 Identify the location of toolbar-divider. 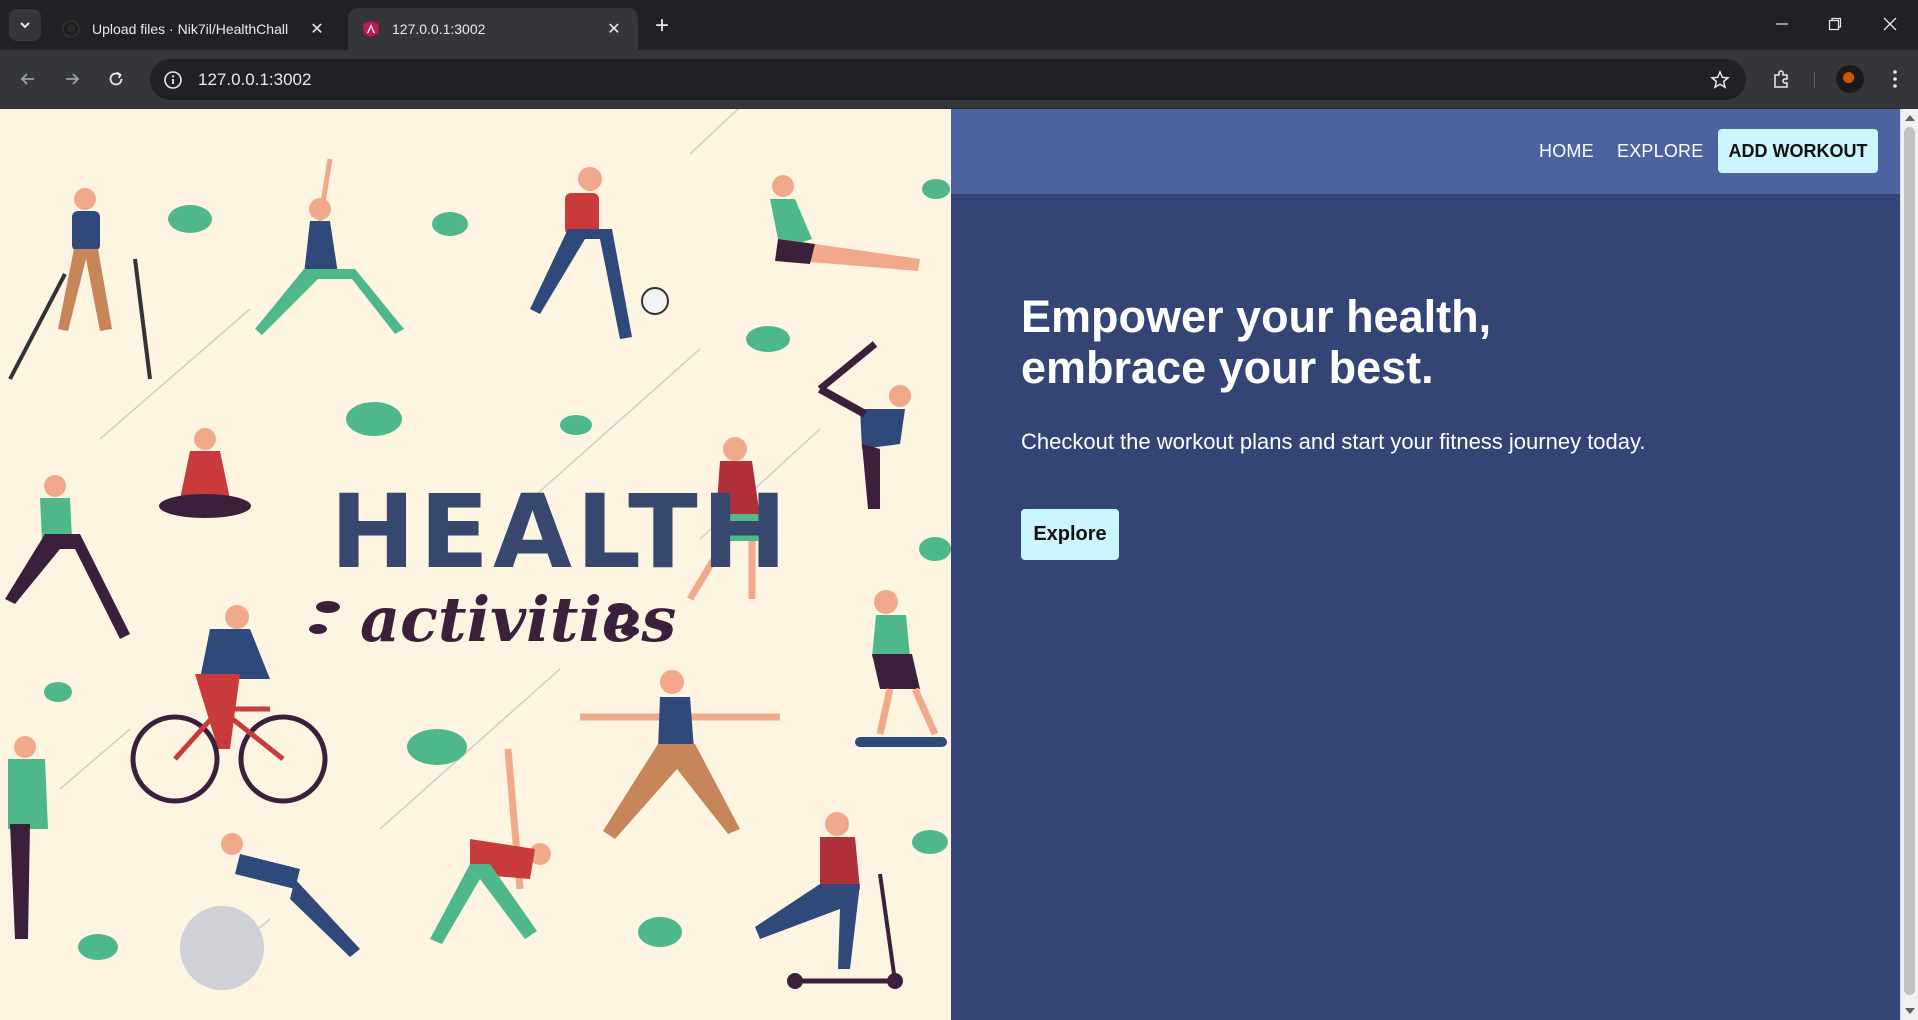
(1814, 80).